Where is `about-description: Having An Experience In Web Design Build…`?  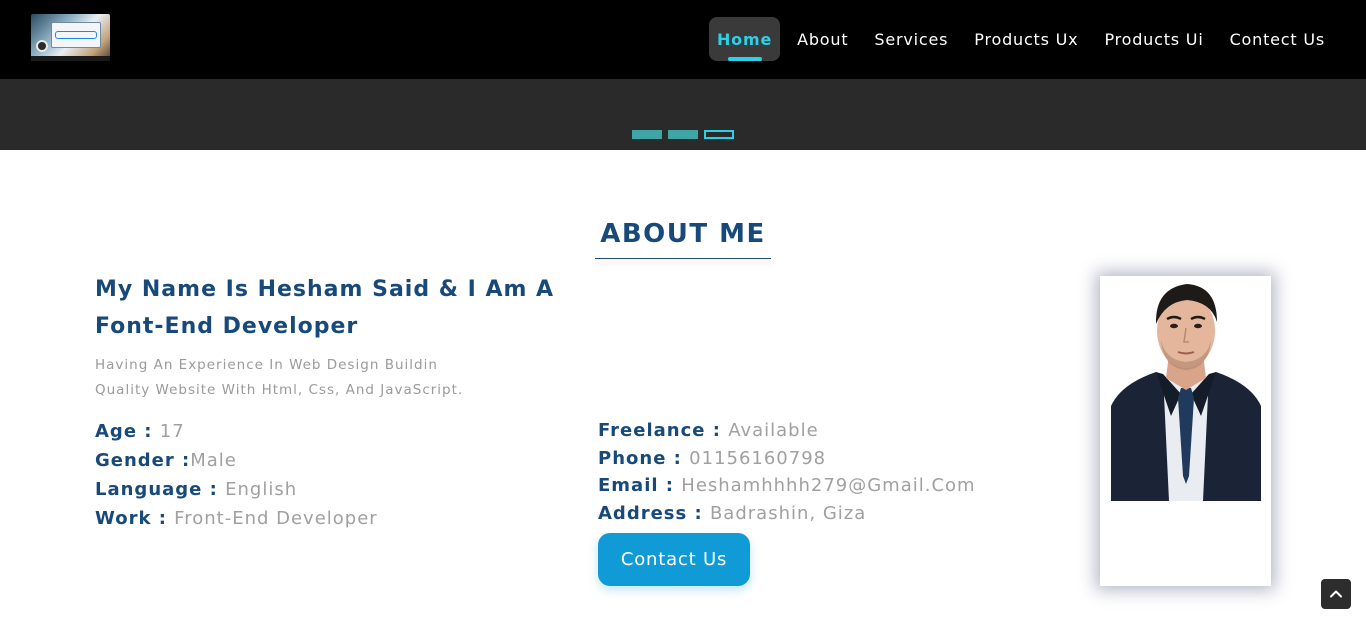 about-description: Having An Experience In Web Design Build… is located at coordinates (305, 378).